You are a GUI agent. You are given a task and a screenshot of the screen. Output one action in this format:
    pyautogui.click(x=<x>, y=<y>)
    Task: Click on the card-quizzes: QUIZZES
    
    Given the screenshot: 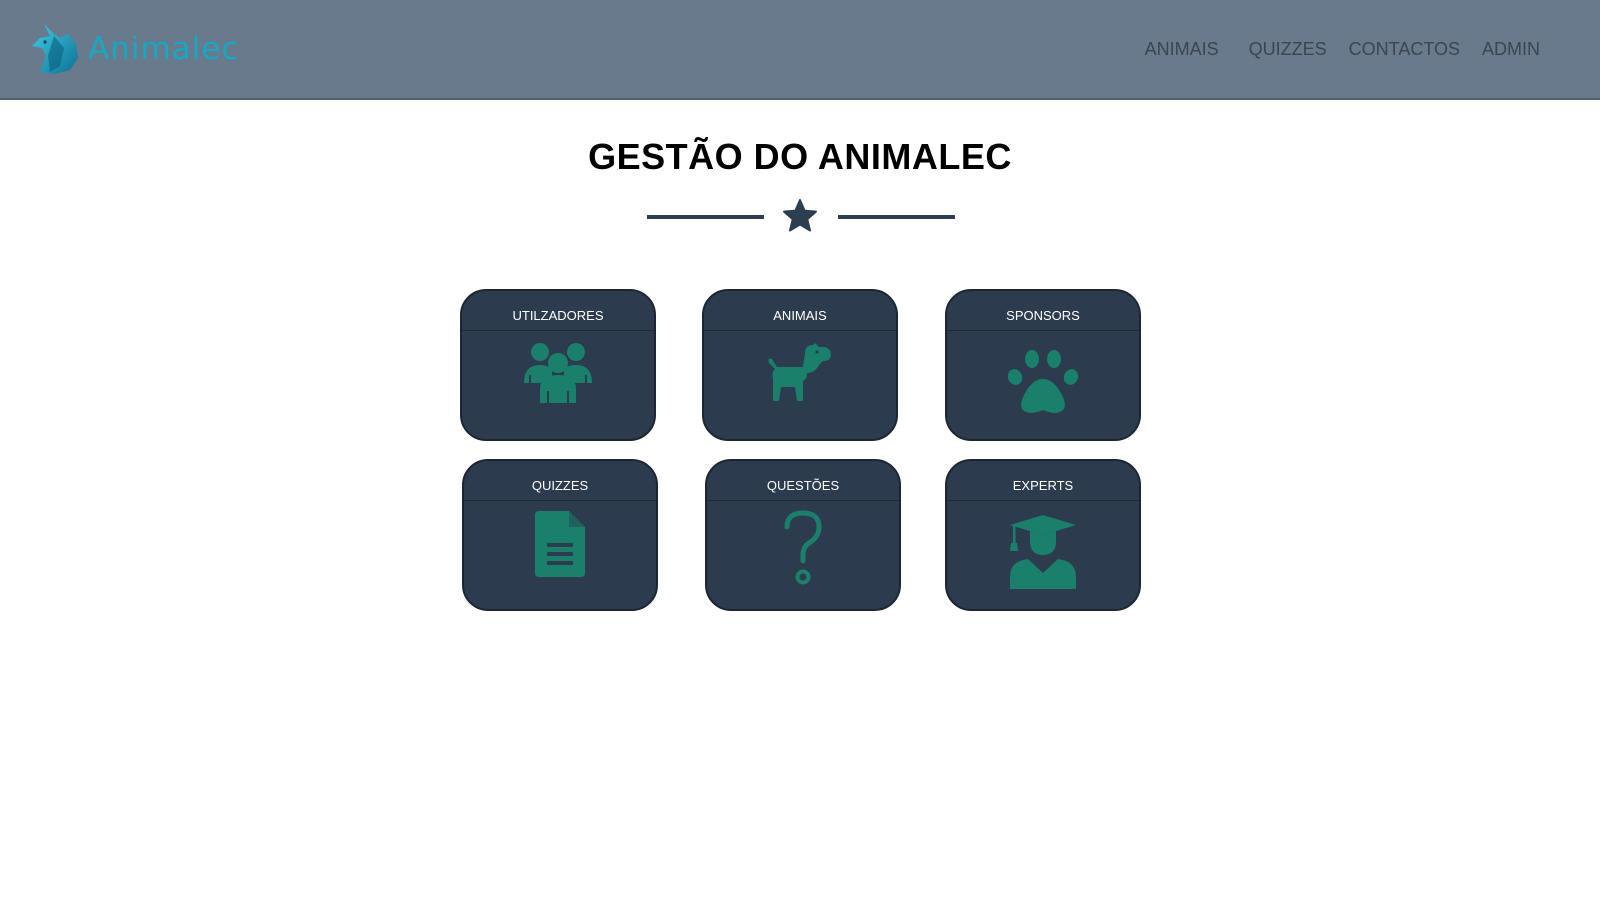 What is the action you would take?
    pyautogui.click(x=560, y=535)
    